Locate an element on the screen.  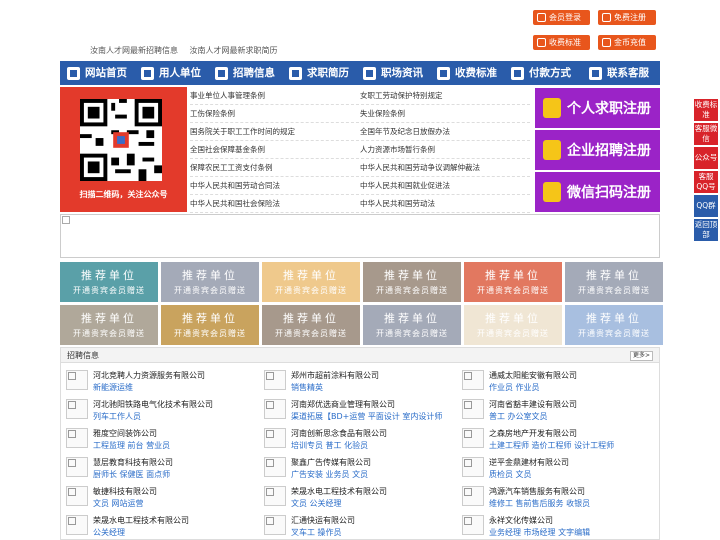
company-name: 河南省豁丰建设有限公司 is located at coordinates (533, 404).